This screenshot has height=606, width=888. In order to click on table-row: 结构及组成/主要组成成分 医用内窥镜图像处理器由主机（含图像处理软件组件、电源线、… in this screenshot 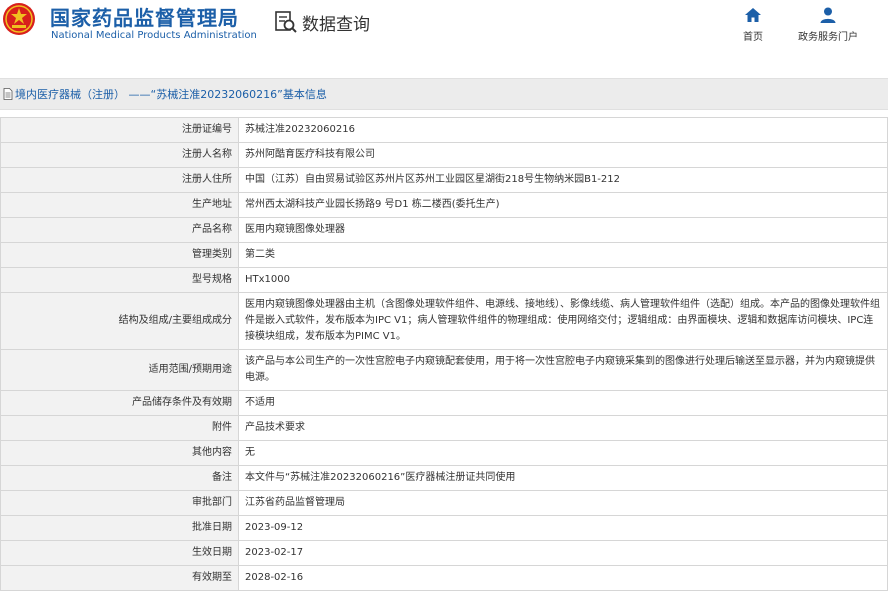, I will do `click(444, 321)`.